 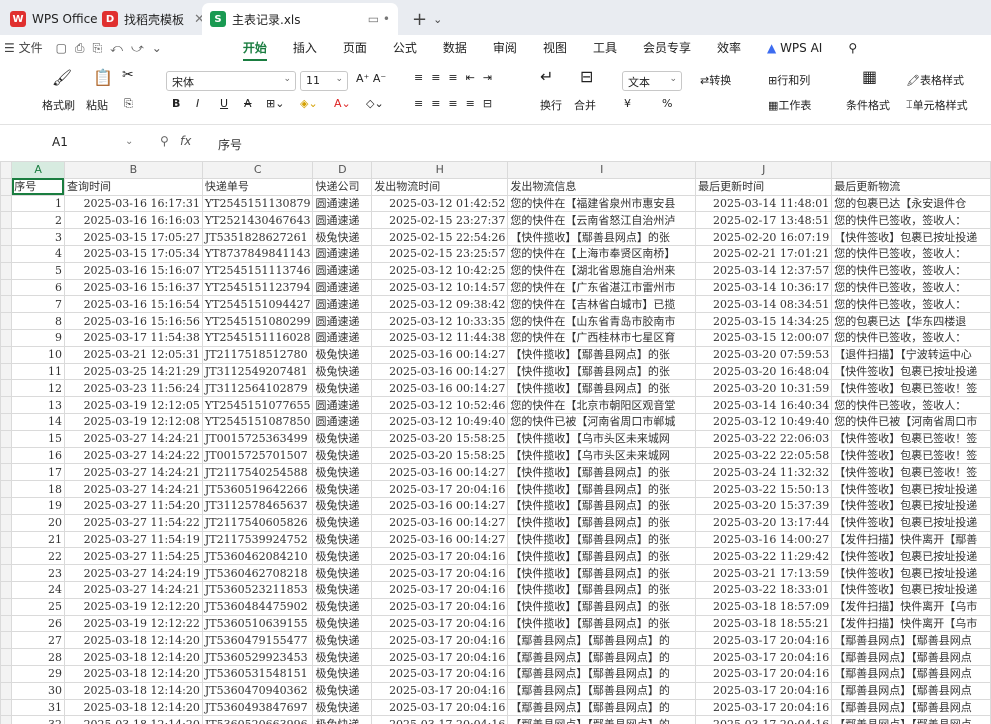 I want to click on table-cell: 7, so click(x=38, y=304).